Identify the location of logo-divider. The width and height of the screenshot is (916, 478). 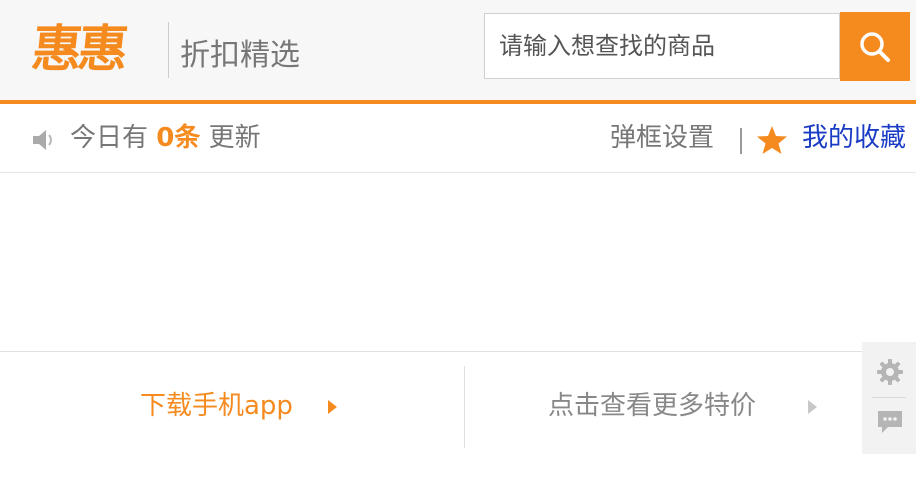
(168, 50).